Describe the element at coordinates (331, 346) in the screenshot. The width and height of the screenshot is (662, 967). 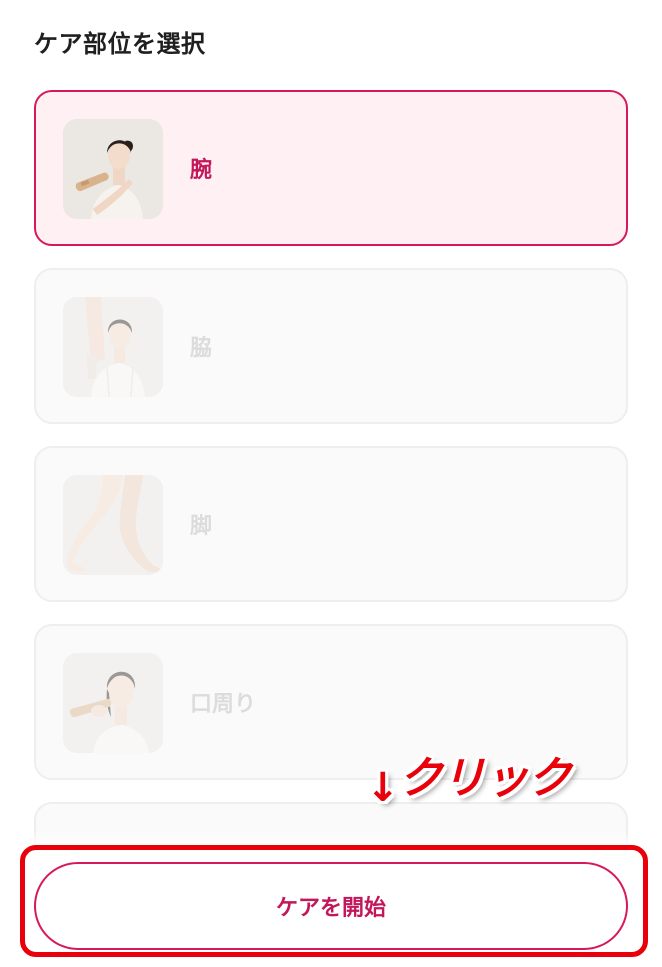
I see `care-area-option-underarm: 脇` at that location.